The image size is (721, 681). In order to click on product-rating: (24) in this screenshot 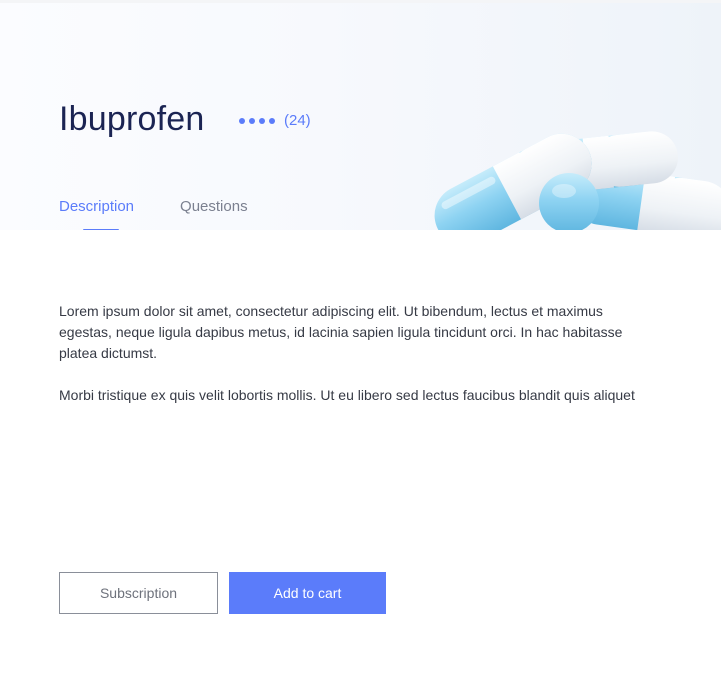, I will do `click(275, 121)`.